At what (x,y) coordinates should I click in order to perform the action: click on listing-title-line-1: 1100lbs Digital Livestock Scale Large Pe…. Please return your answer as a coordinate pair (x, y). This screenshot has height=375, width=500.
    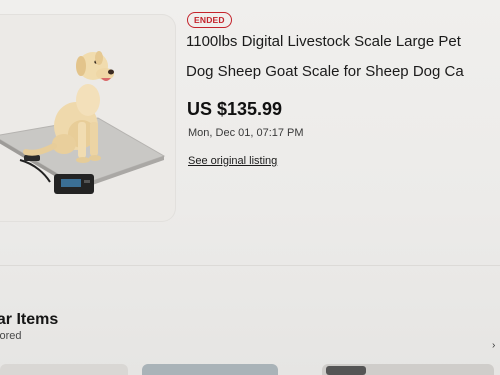
    Looking at the image, I should click on (323, 41).